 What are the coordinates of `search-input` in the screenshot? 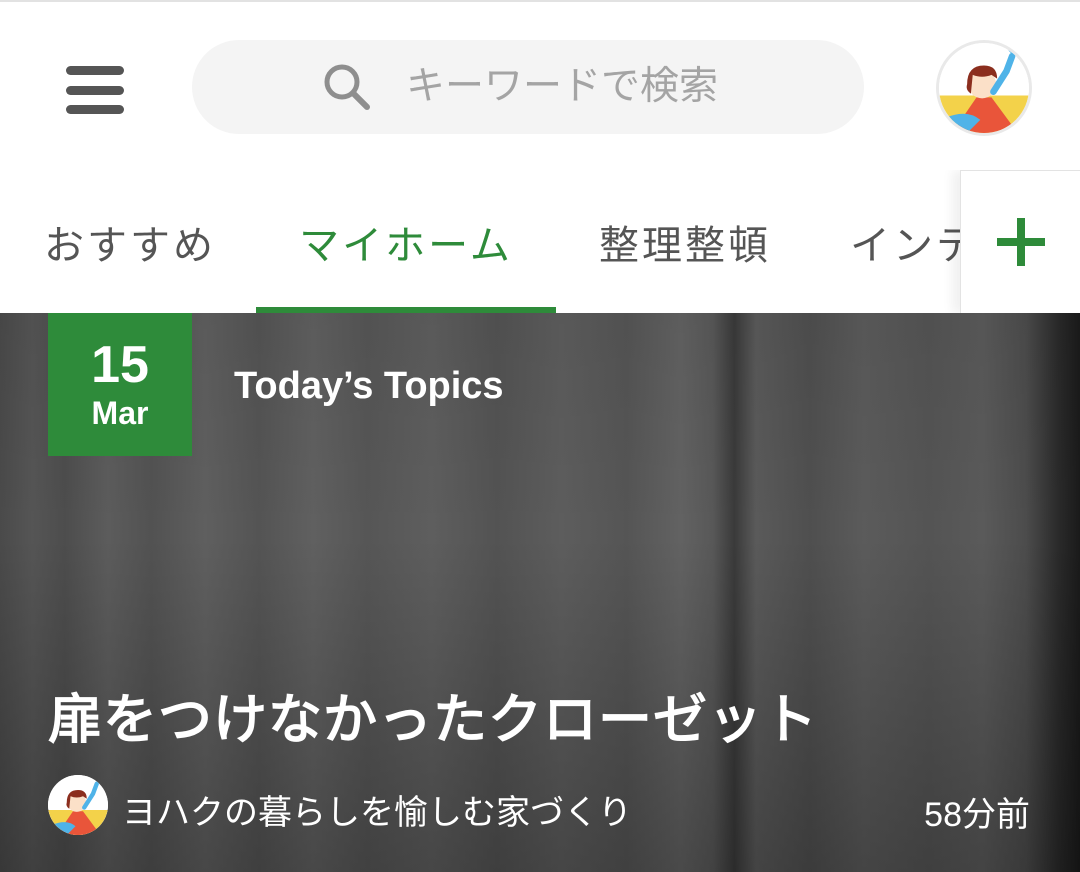 It's located at (616, 86).